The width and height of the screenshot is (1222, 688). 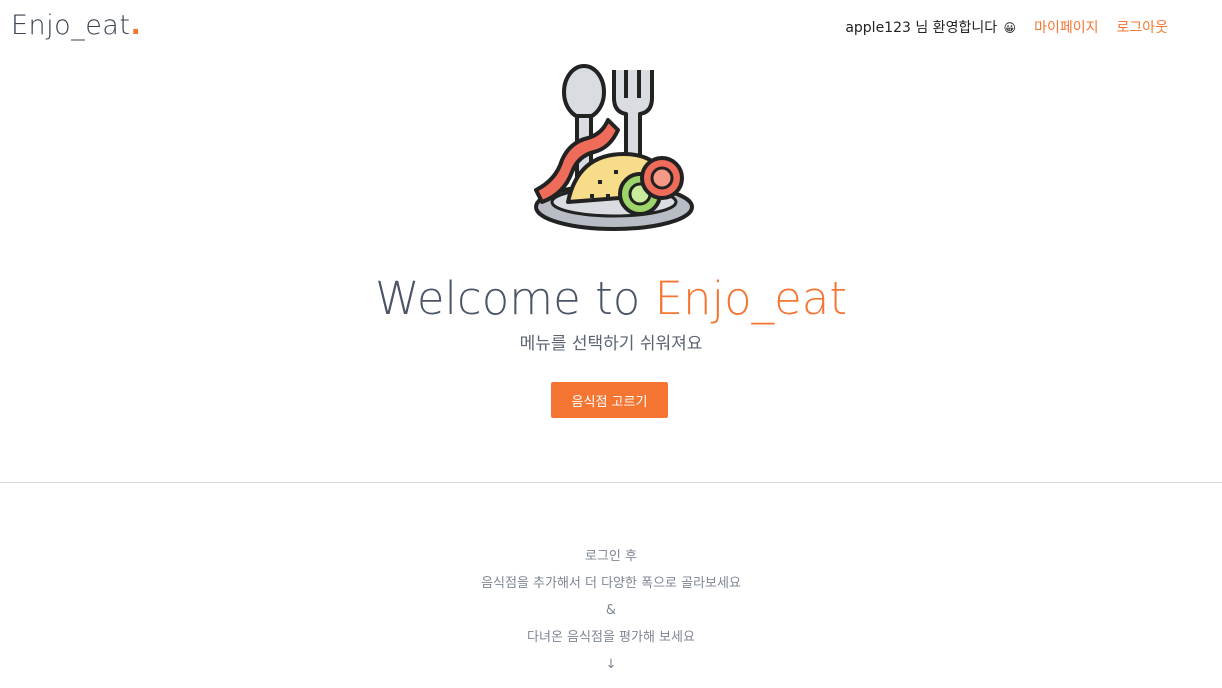 What do you see at coordinates (1010, 28) in the screenshot?
I see `smile-emoji-icon: 😀` at bounding box center [1010, 28].